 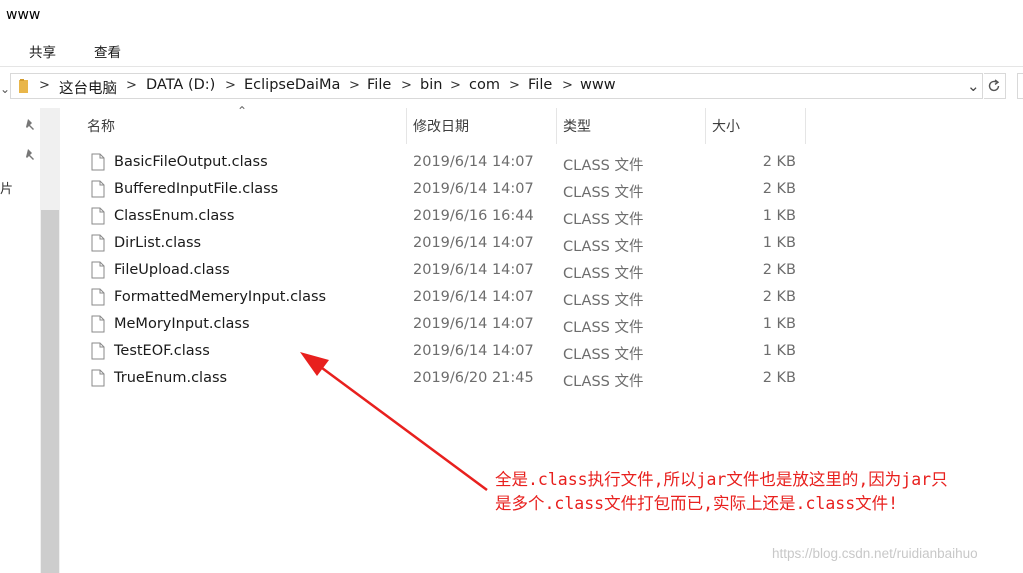 I want to click on watermark: https://blog.csdn.net/ruidianbaihuo, so click(x=875, y=553).